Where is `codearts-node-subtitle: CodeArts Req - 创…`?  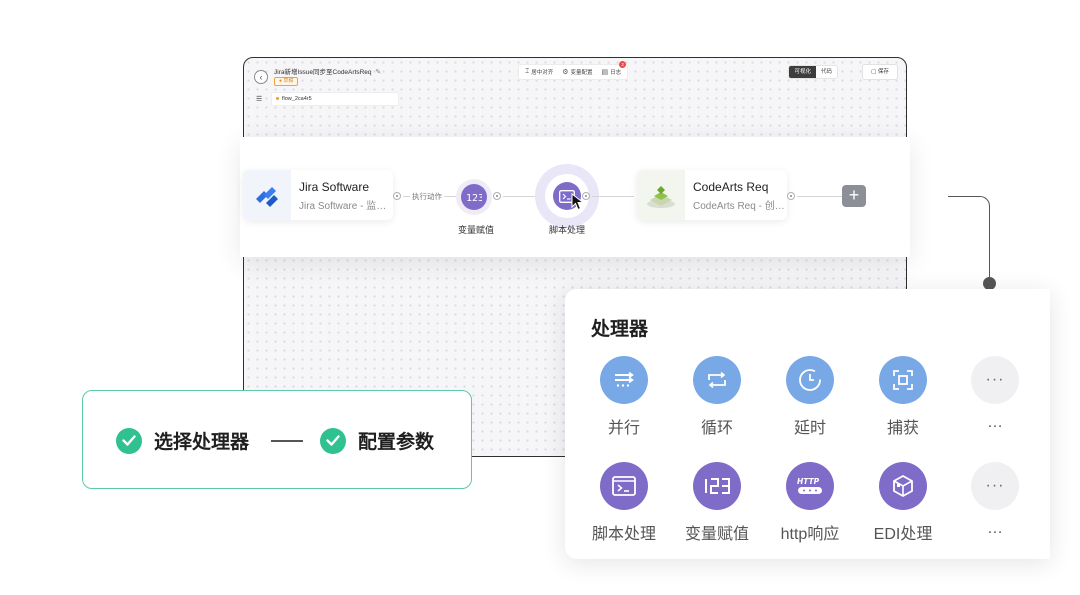
codearts-node-subtitle: CodeArts Req - 创… is located at coordinates (739, 206).